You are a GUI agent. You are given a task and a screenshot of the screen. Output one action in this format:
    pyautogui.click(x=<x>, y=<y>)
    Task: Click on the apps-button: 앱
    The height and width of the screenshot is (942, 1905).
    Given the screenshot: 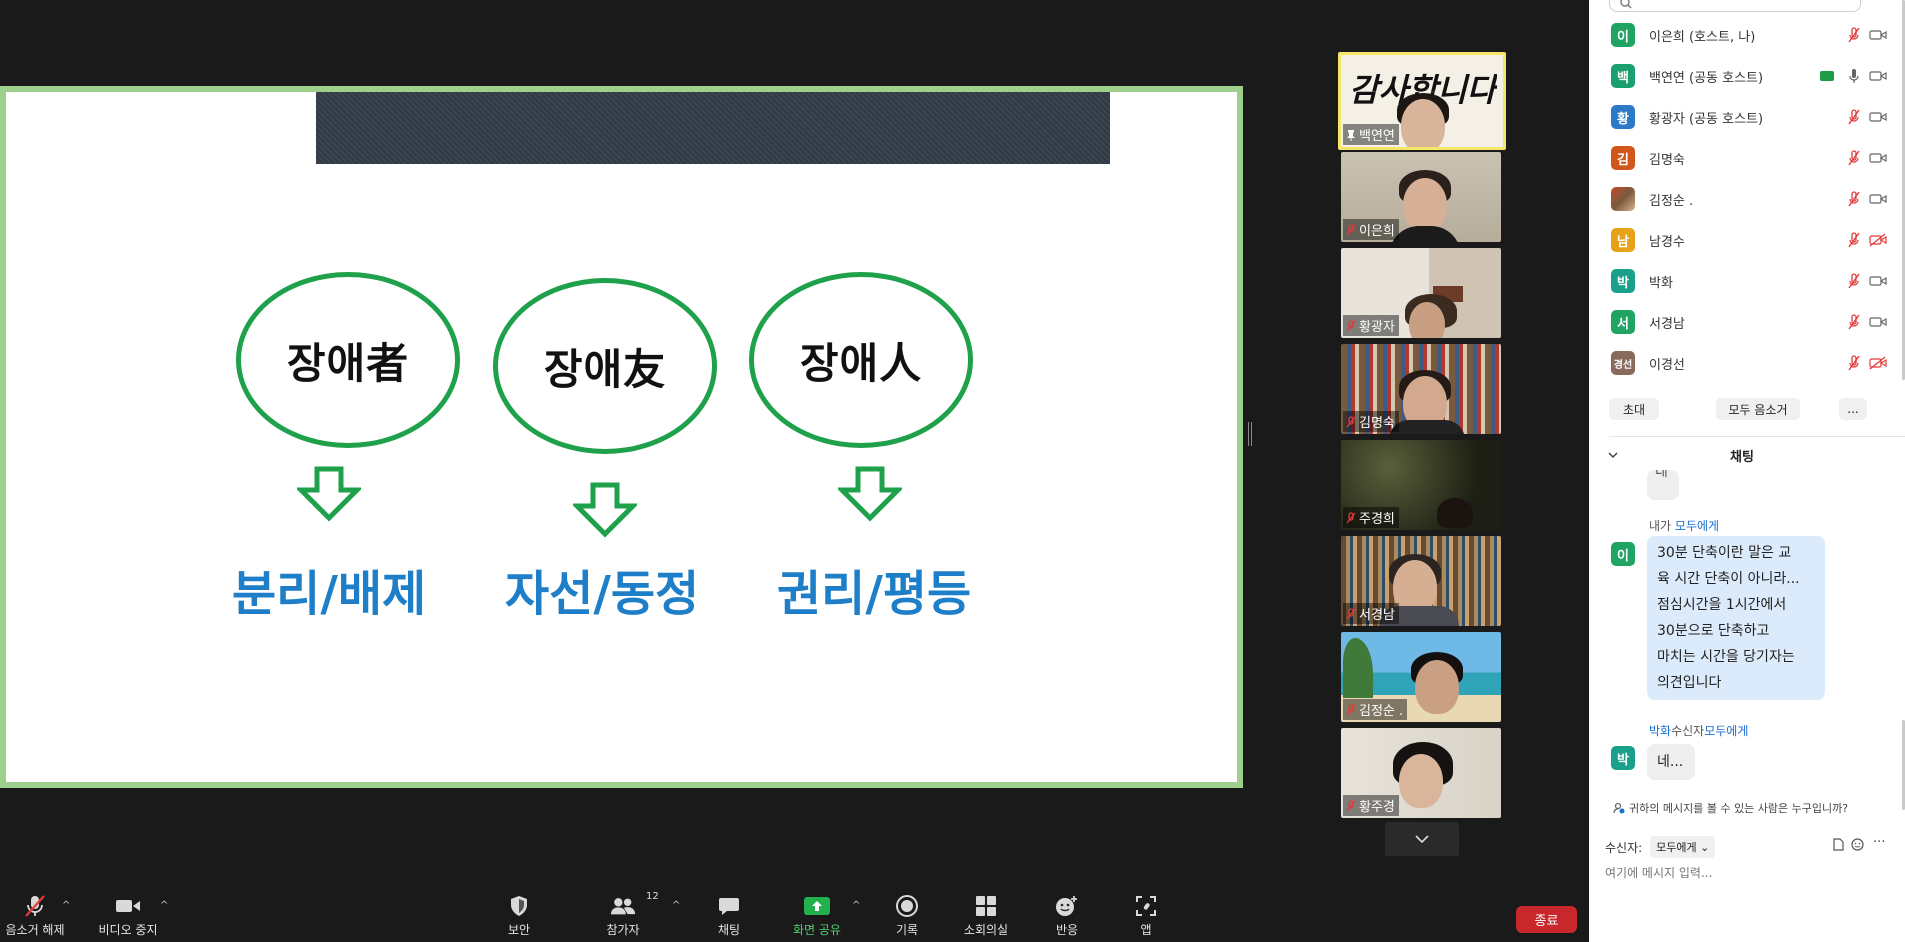 What is the action you would take?
    pyautogui.click(x=1146, y=916)
    